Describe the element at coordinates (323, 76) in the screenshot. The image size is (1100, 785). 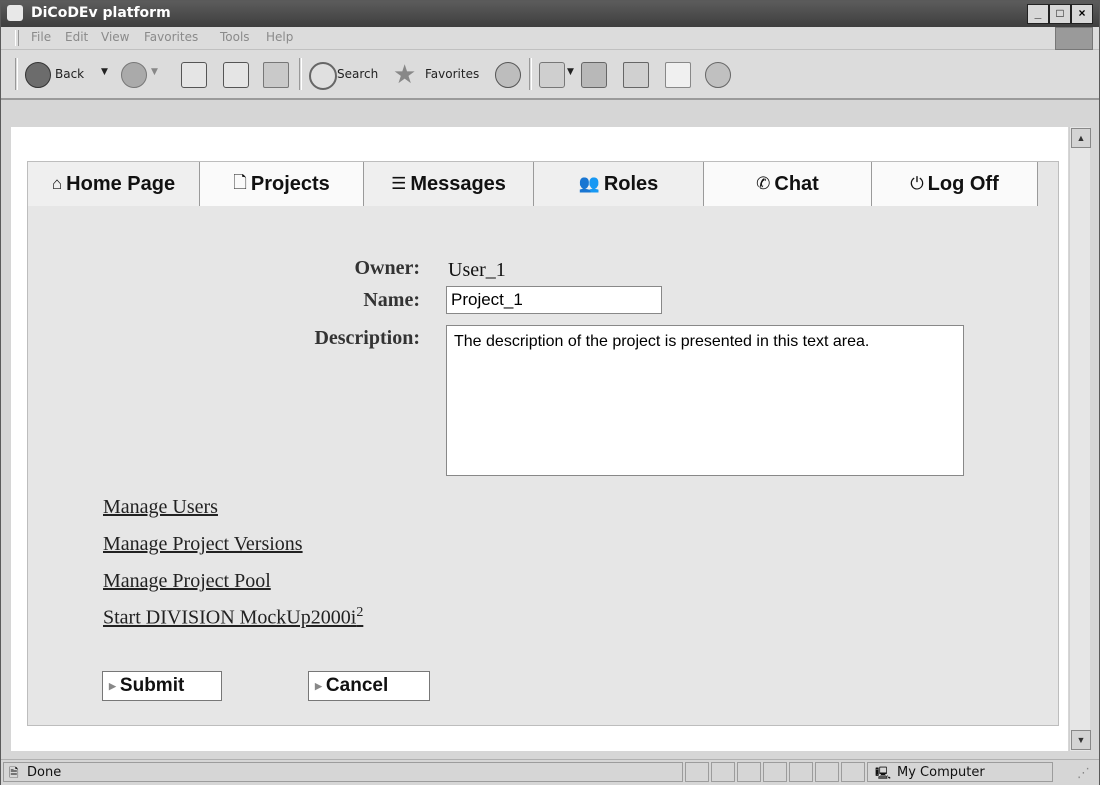
I see `search-icon` at that location.